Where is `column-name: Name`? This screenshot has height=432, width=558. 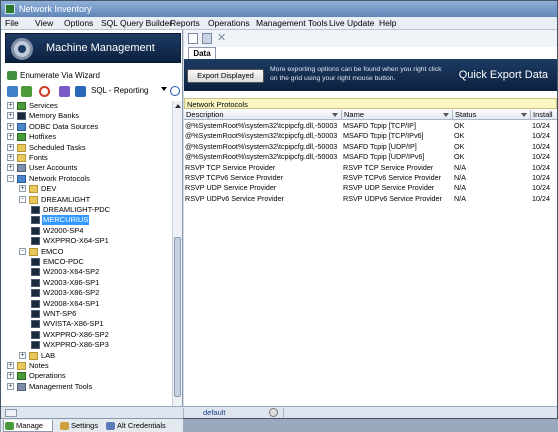 column-name: Name is located at coordinates (397, 115).